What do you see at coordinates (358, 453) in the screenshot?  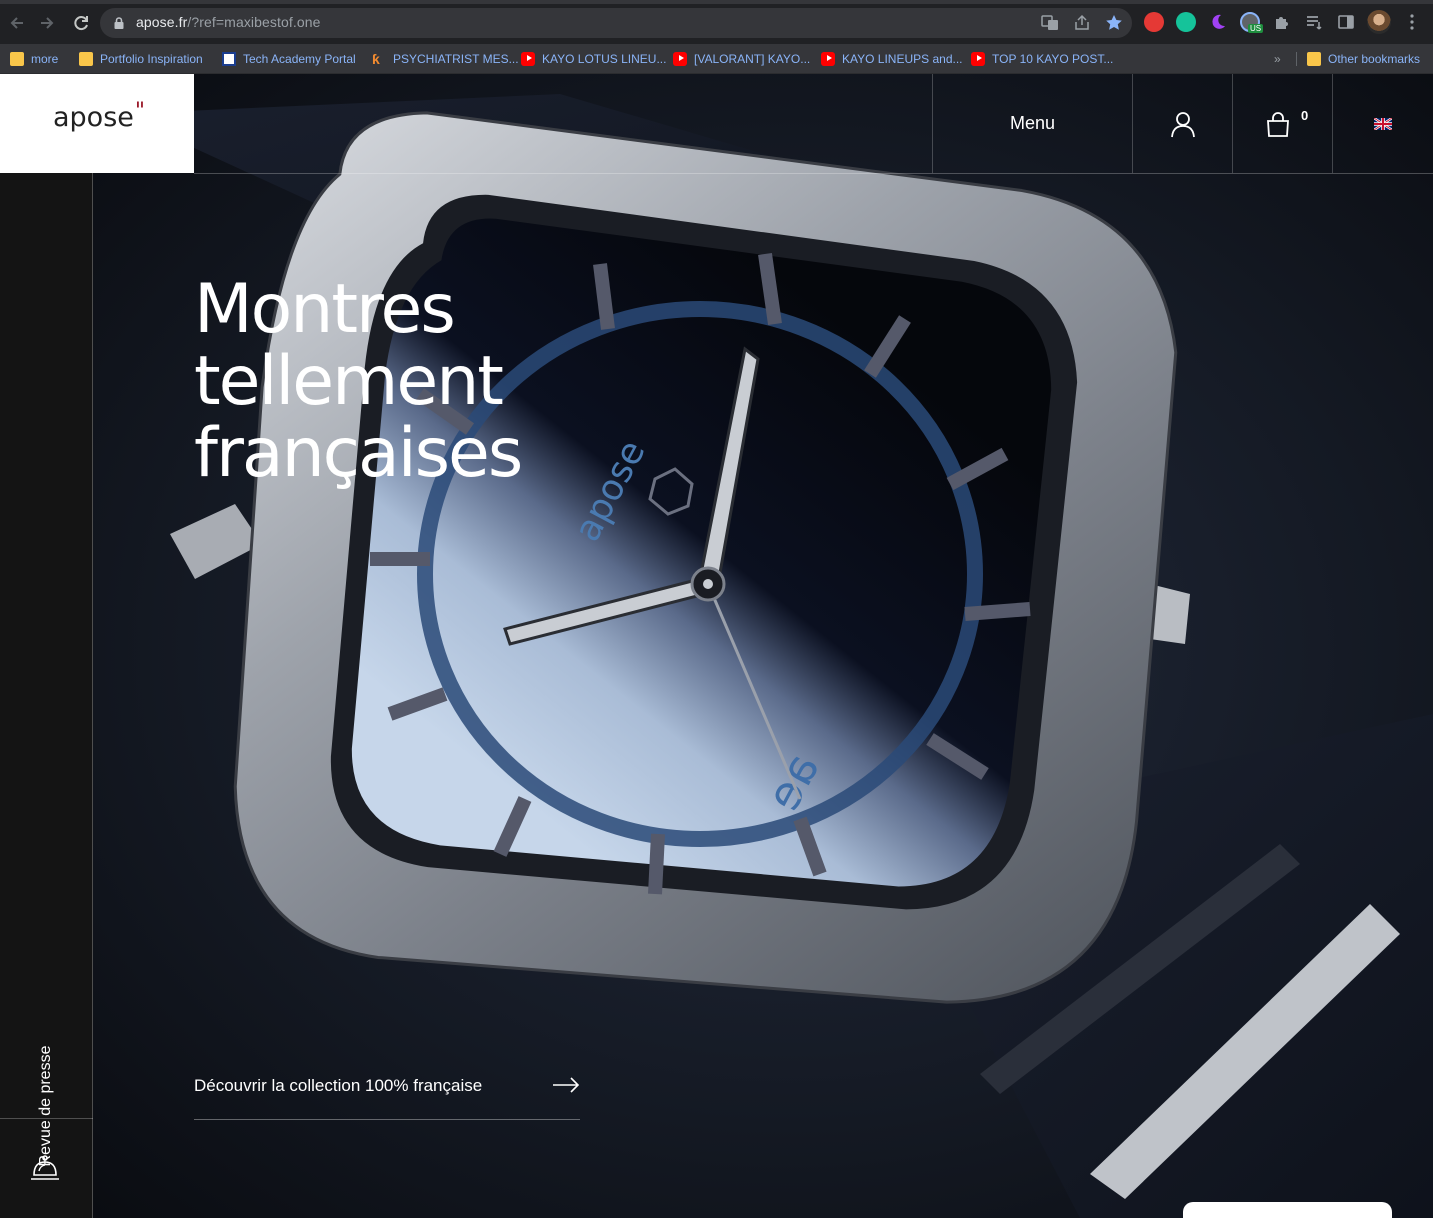 I see `headline-line: françaises` at bounding box center [358, 453].